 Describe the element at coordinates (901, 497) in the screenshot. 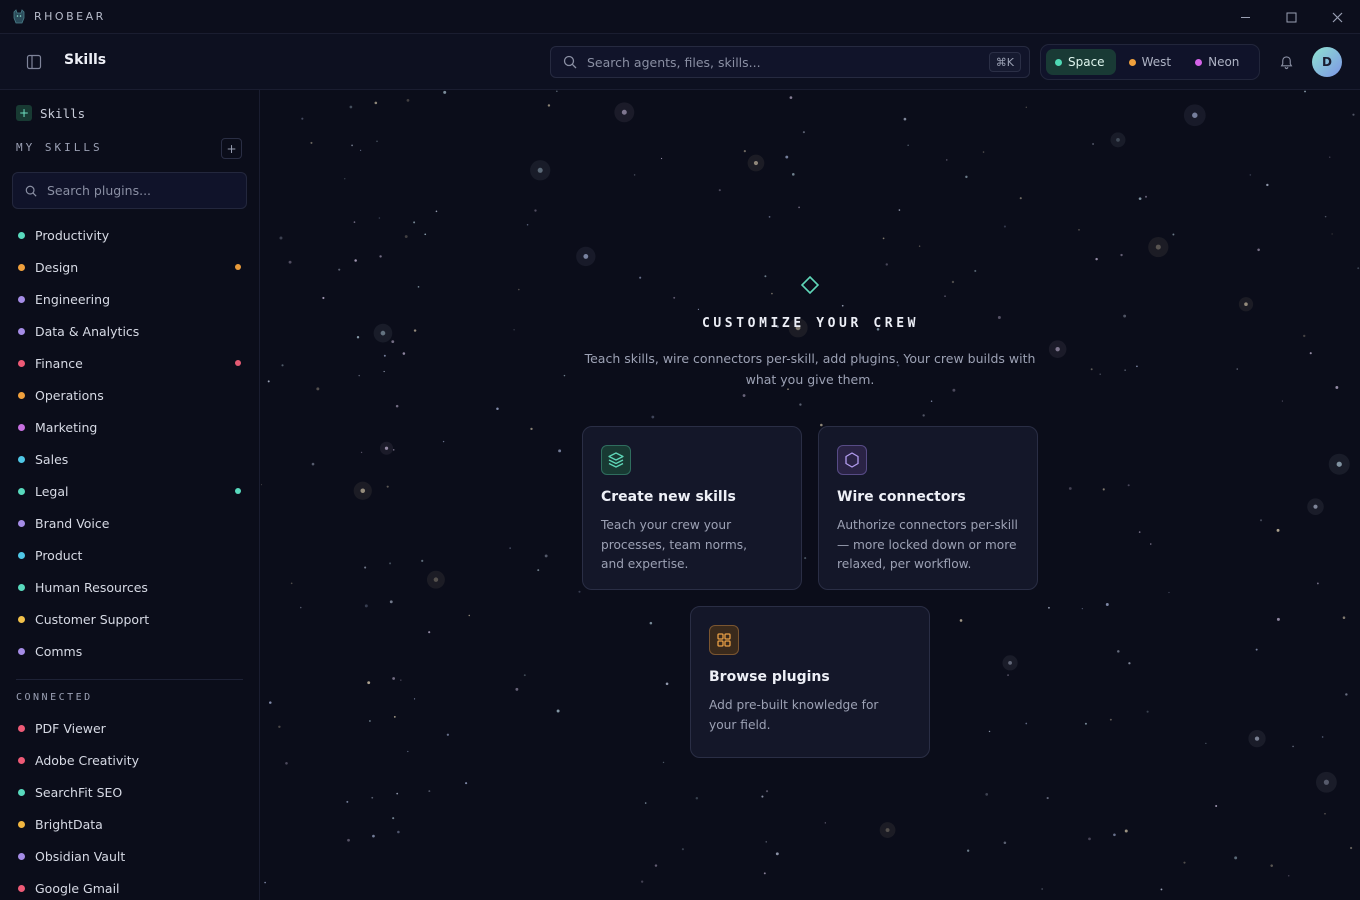

I see `card-title: Wire connectors` at that location.